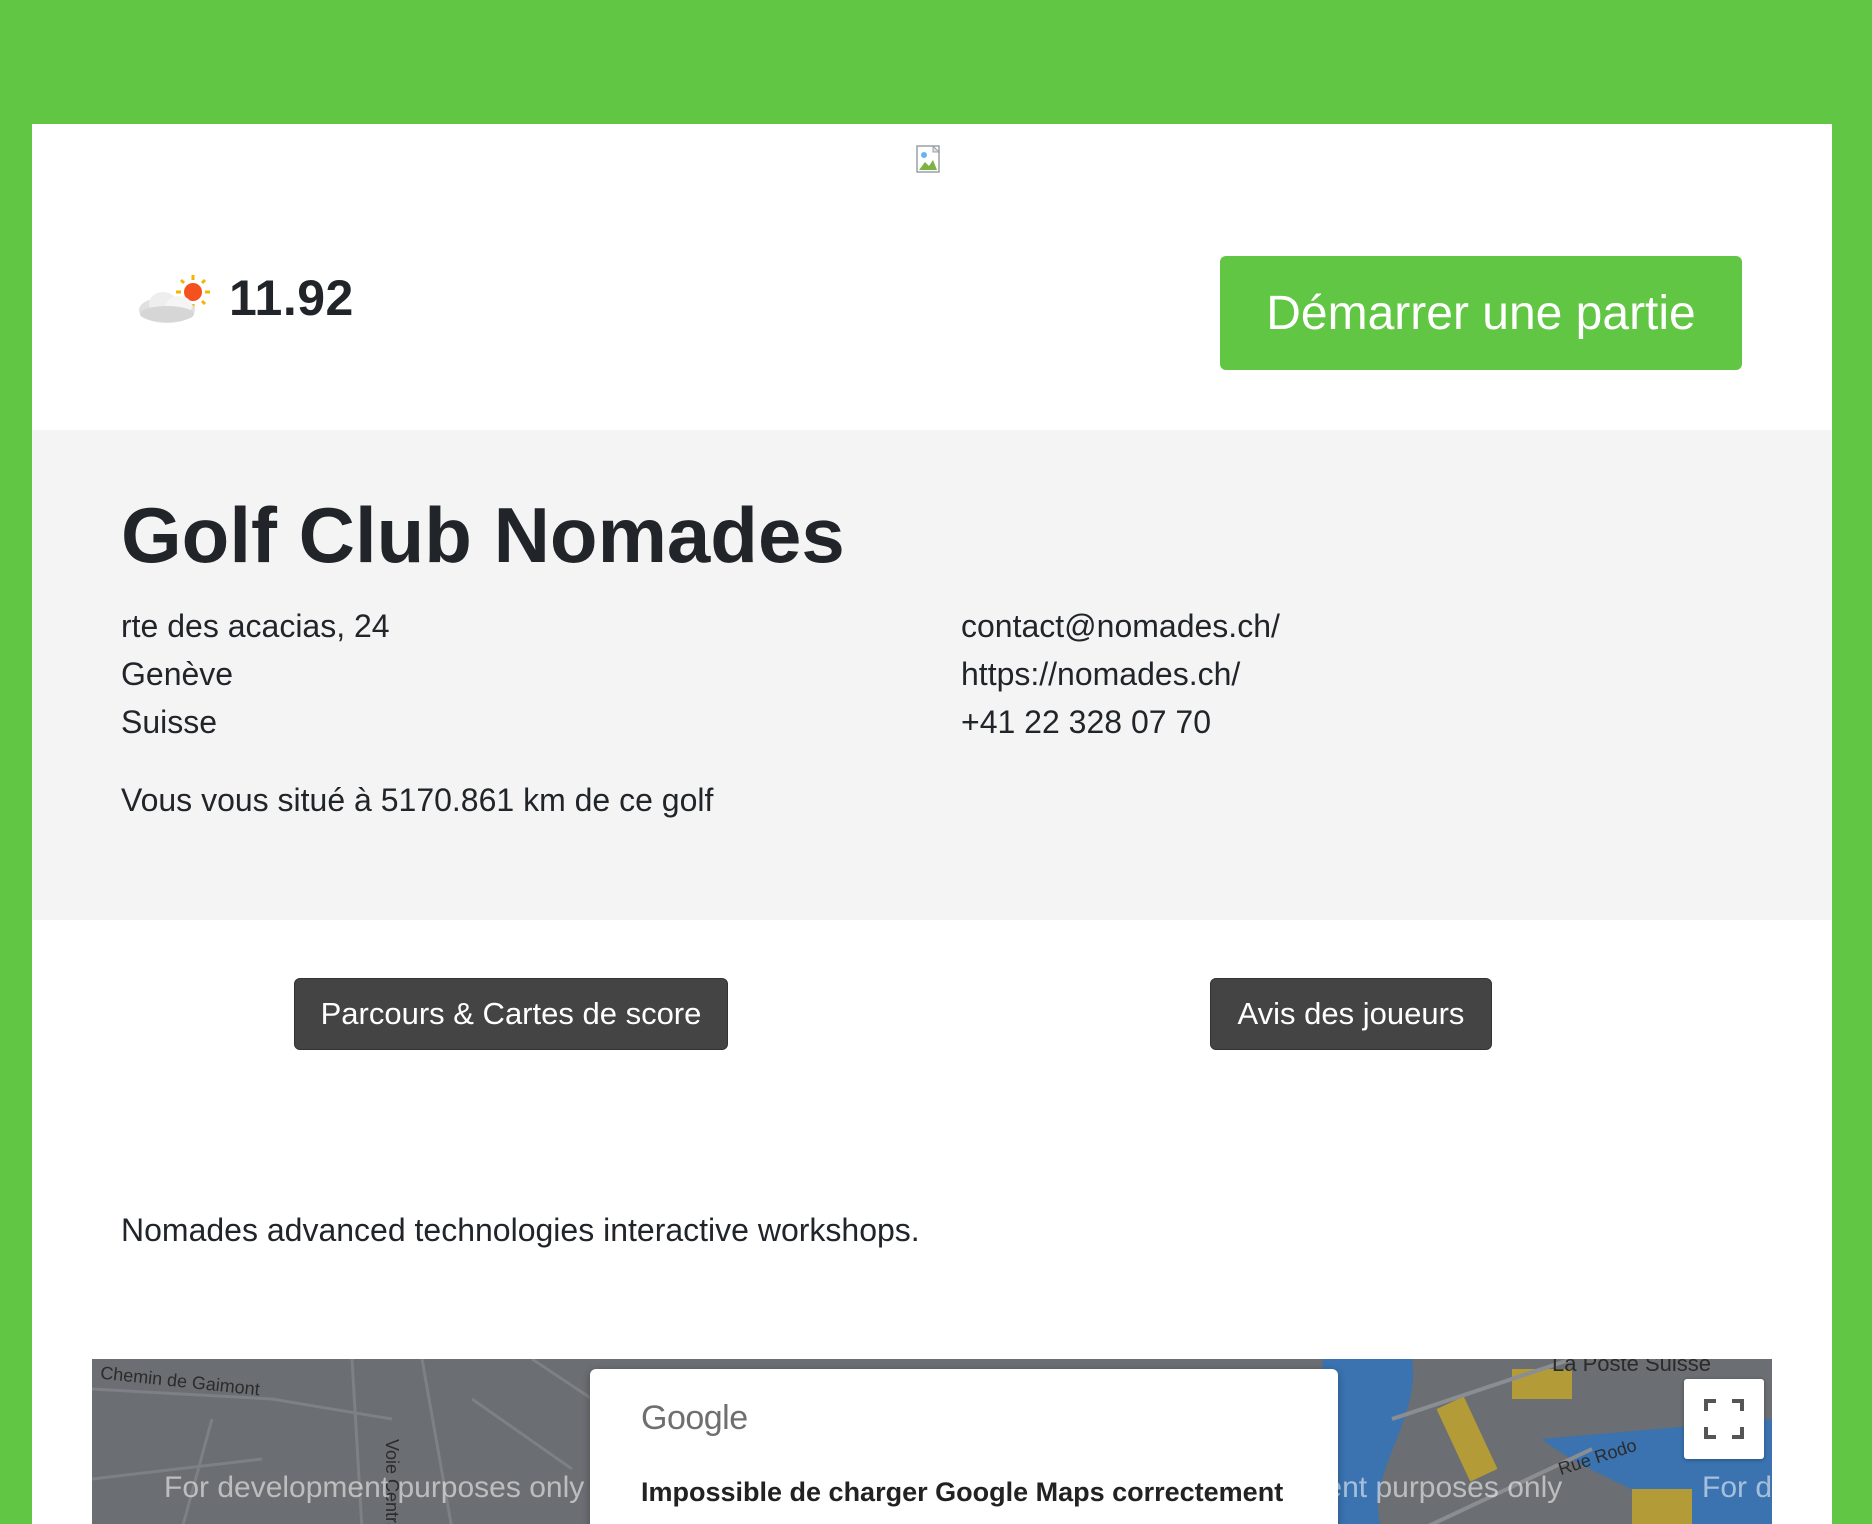 This screenshot has width=1872, height=1524. Describe the element at coordinates (255, 674) in the screenshot. I see `address-block: rte des acacias, 24 Genève Suisse` at that location.